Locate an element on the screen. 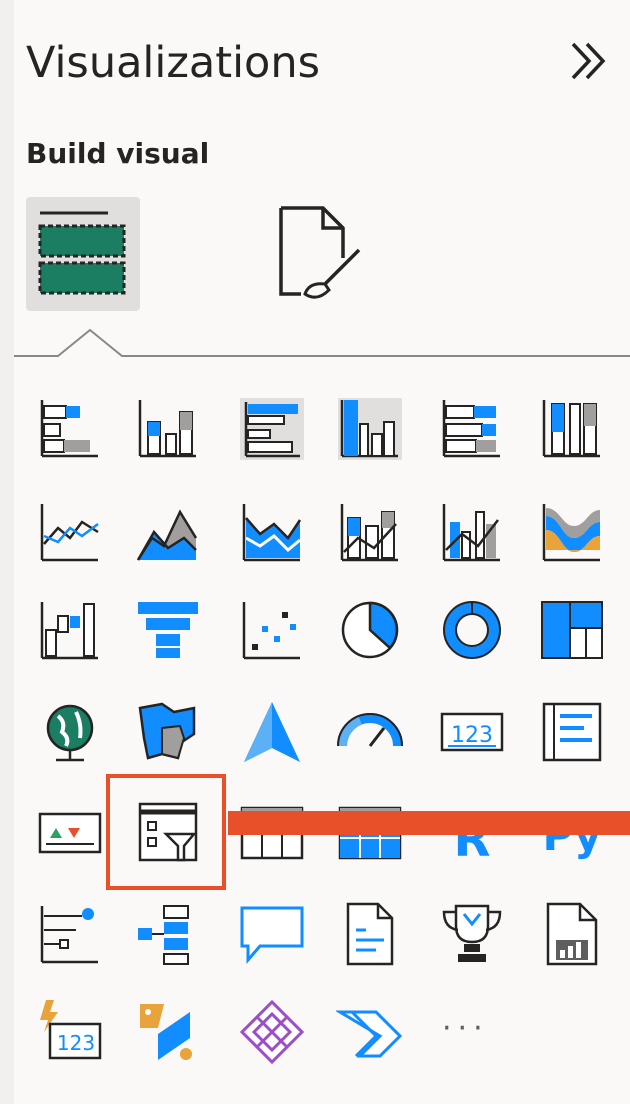 Image resolution: width=630 pixels, height=1104 pixels. chevron-double-right-icon is located at coordinates (588, 61).